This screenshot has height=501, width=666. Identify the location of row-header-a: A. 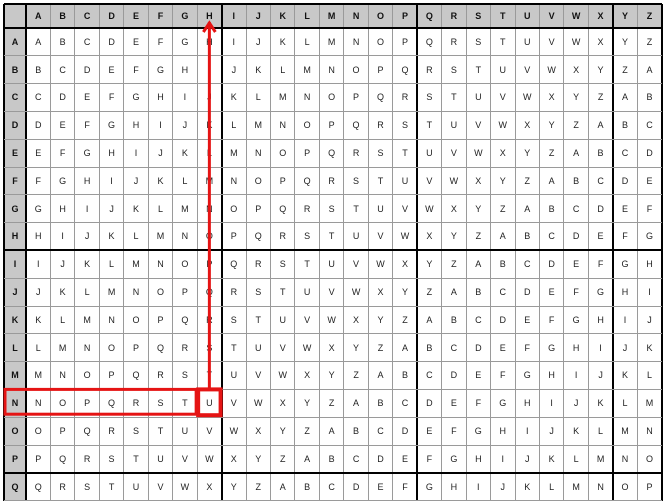
(15, 42).